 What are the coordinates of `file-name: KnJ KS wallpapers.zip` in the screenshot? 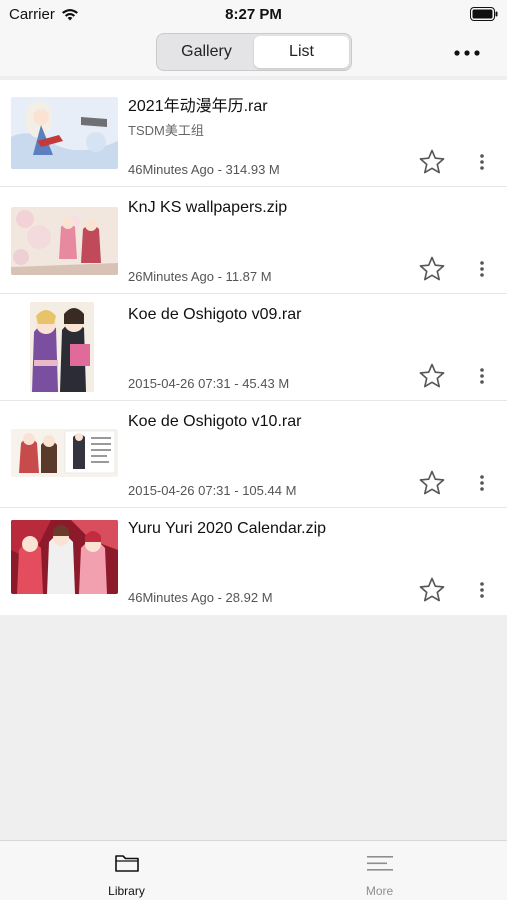 It's located at (208, 207).